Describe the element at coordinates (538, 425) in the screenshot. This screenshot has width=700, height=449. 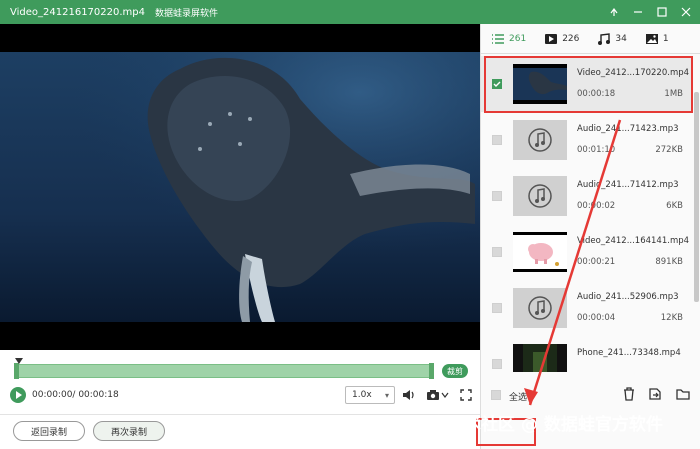
I see `watermark-text: 掘金技术社区 @ 数据蛙官方软件` at that location.